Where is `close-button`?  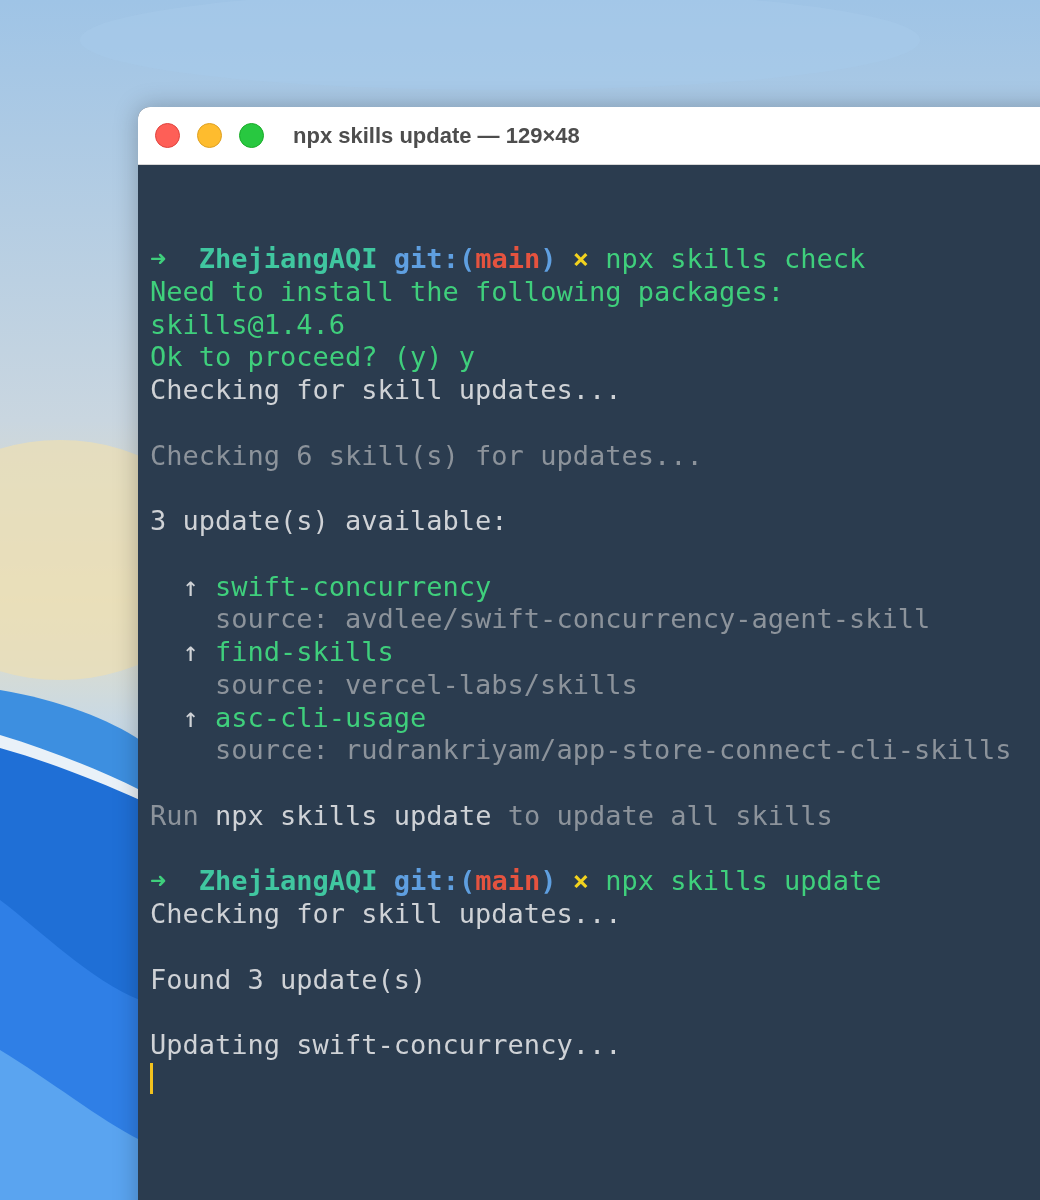
close-button is located at coordinates (167, 135).